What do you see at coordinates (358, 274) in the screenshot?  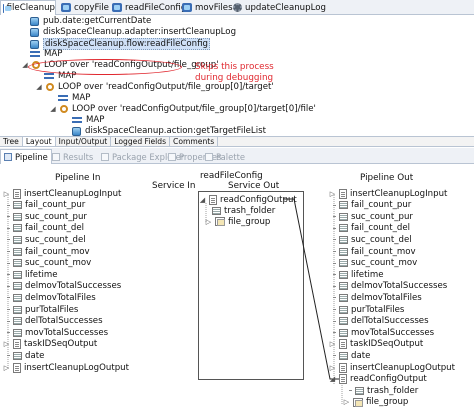 I see `out-var-lifetime: lifetime` at bounding box center [358, 274].